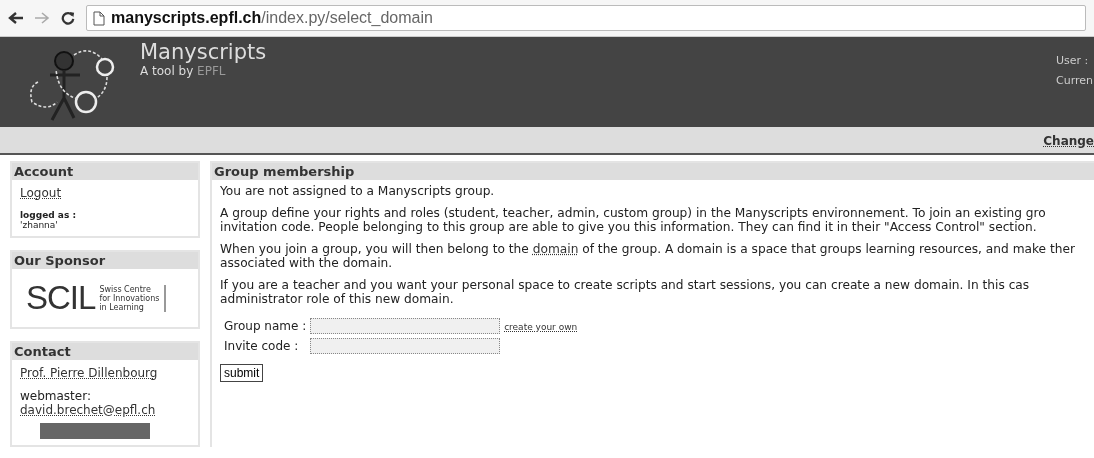 This screenshot has height=458, width=1094. I want to click on forward-icon, so click(42, 18).